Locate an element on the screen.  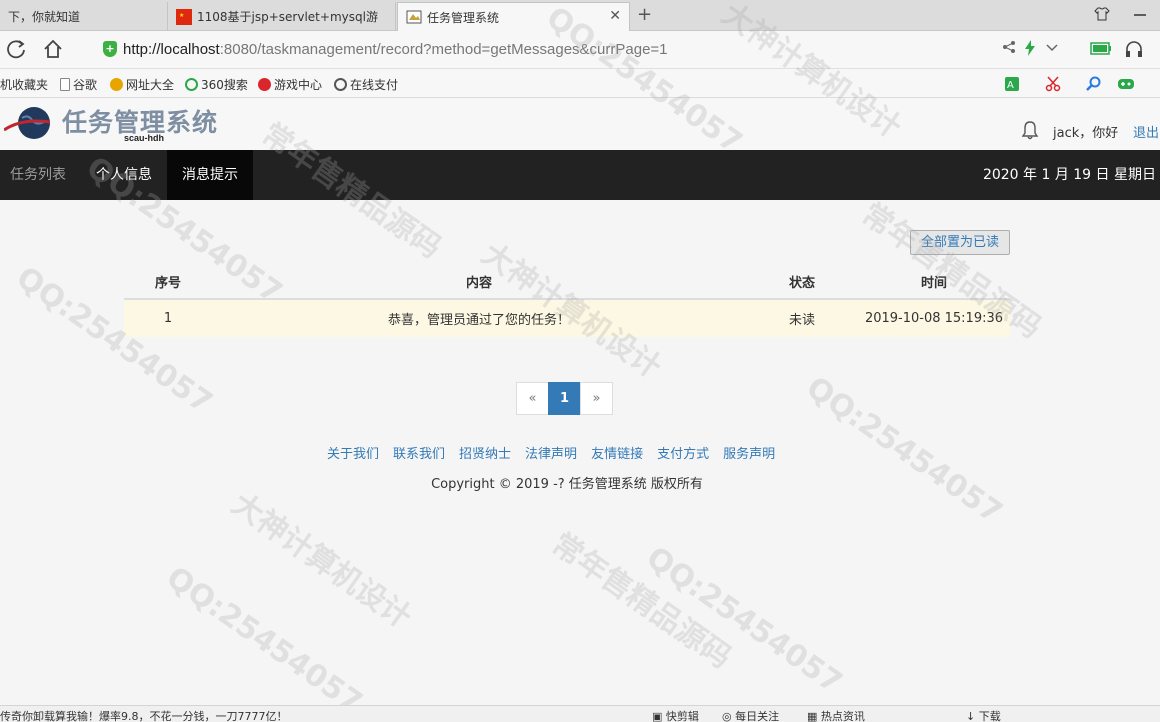
cell-index: 1 is located at coordinates (168, 318).